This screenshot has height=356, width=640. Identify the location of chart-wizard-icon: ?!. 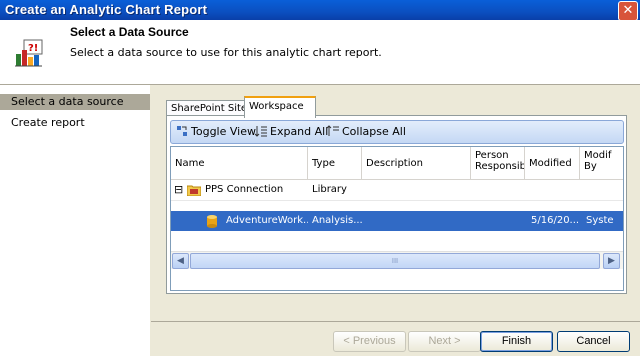
(29, 53).